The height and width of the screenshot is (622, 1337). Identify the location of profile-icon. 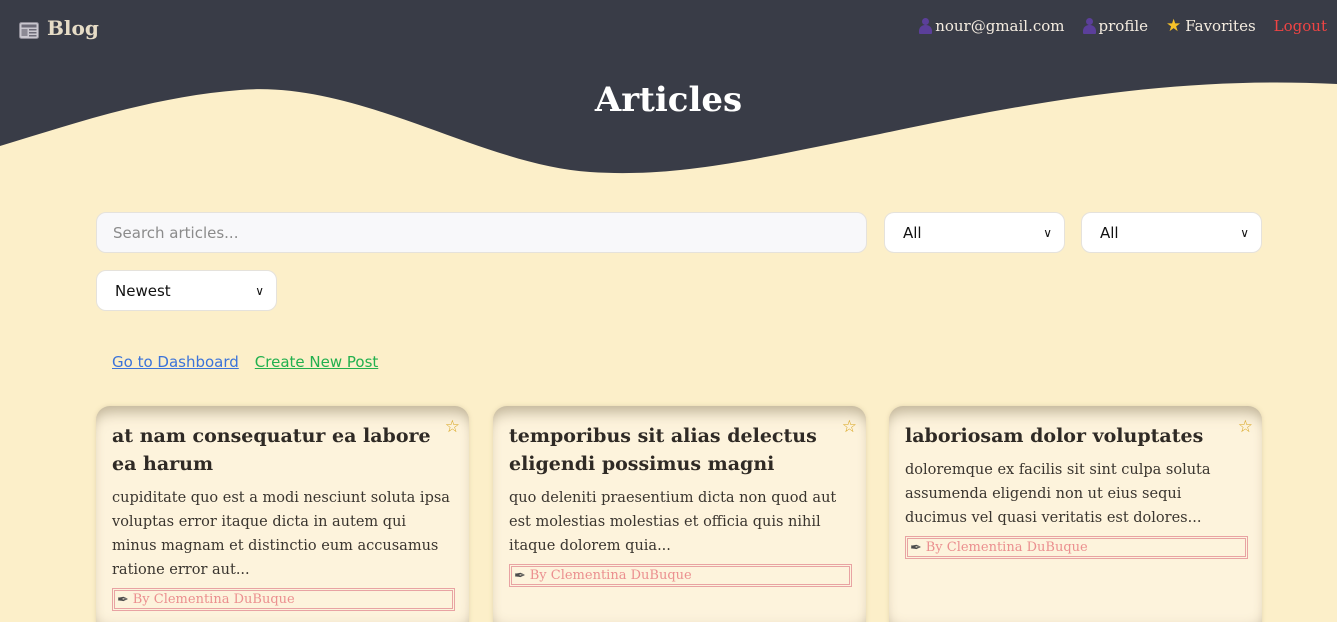
(1089, 26).